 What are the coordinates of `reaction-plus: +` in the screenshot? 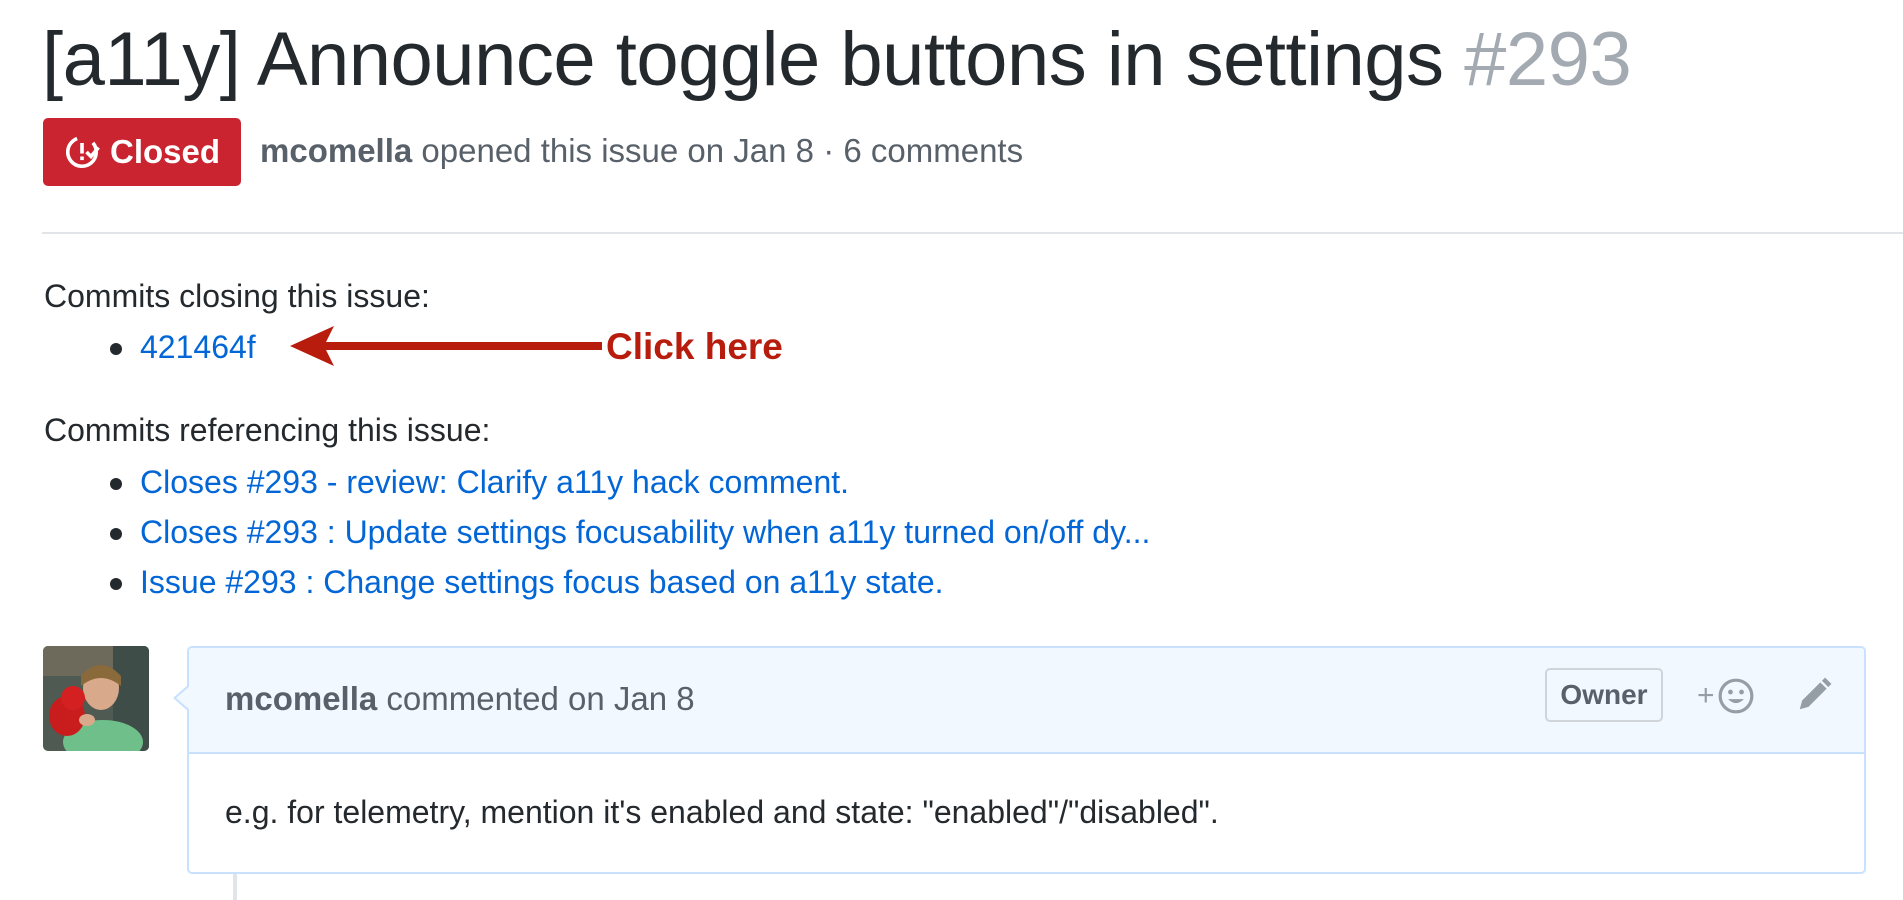 It's located at (1706, 695).